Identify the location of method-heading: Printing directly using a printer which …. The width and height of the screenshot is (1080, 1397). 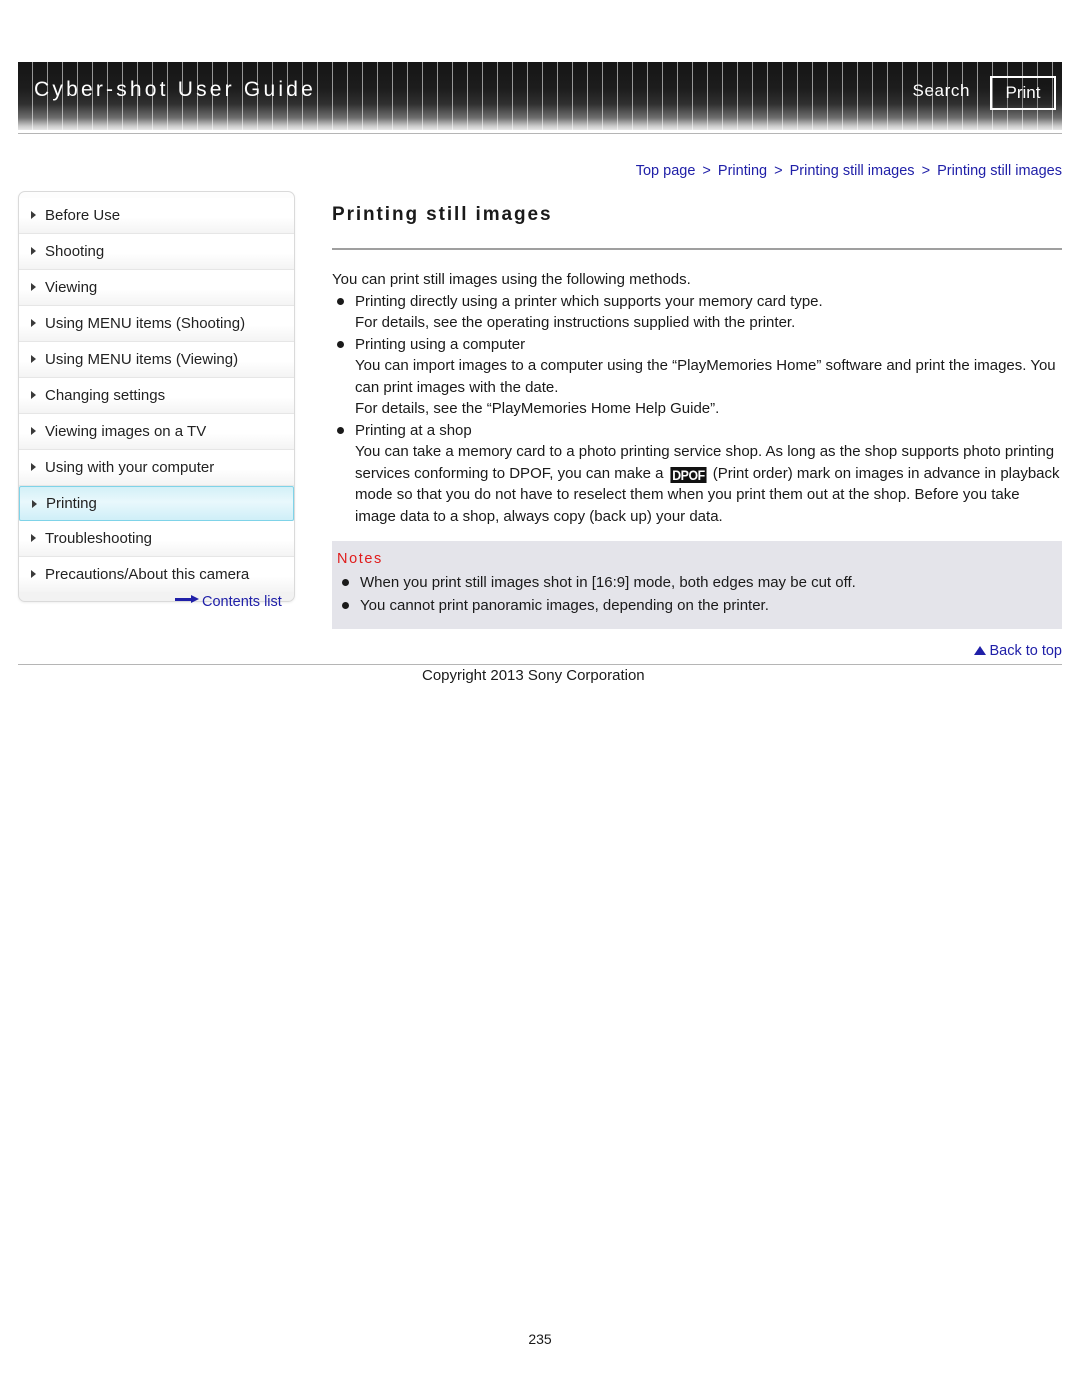
(589, 301).